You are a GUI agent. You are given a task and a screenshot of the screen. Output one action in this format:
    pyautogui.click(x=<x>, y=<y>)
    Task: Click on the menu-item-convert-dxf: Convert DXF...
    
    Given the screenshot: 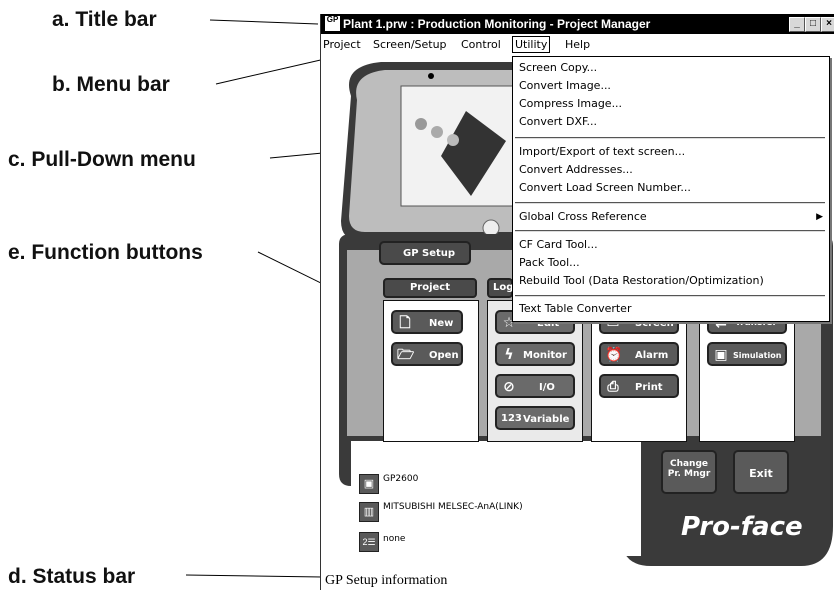 What is the action you would take?
    pyautogui.click(x=558, y=121)
    